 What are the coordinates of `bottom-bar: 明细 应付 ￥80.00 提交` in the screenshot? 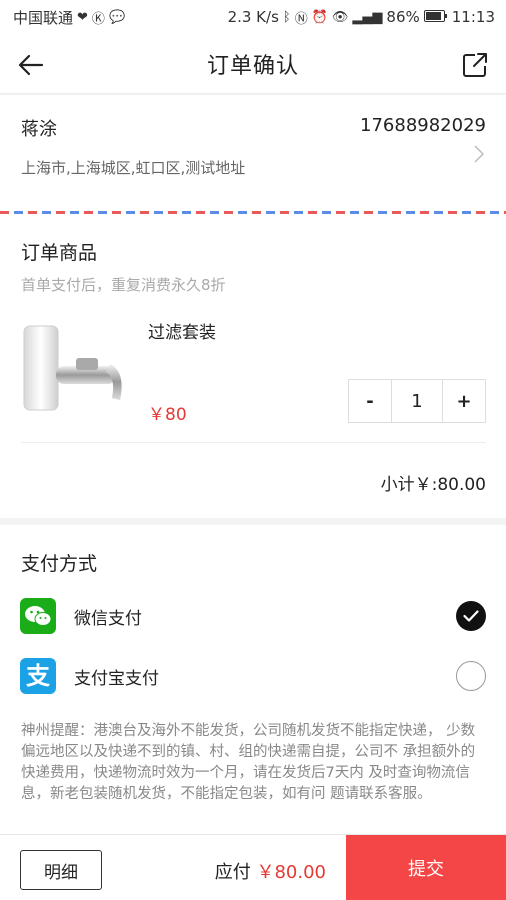 It's located at (253, 867).